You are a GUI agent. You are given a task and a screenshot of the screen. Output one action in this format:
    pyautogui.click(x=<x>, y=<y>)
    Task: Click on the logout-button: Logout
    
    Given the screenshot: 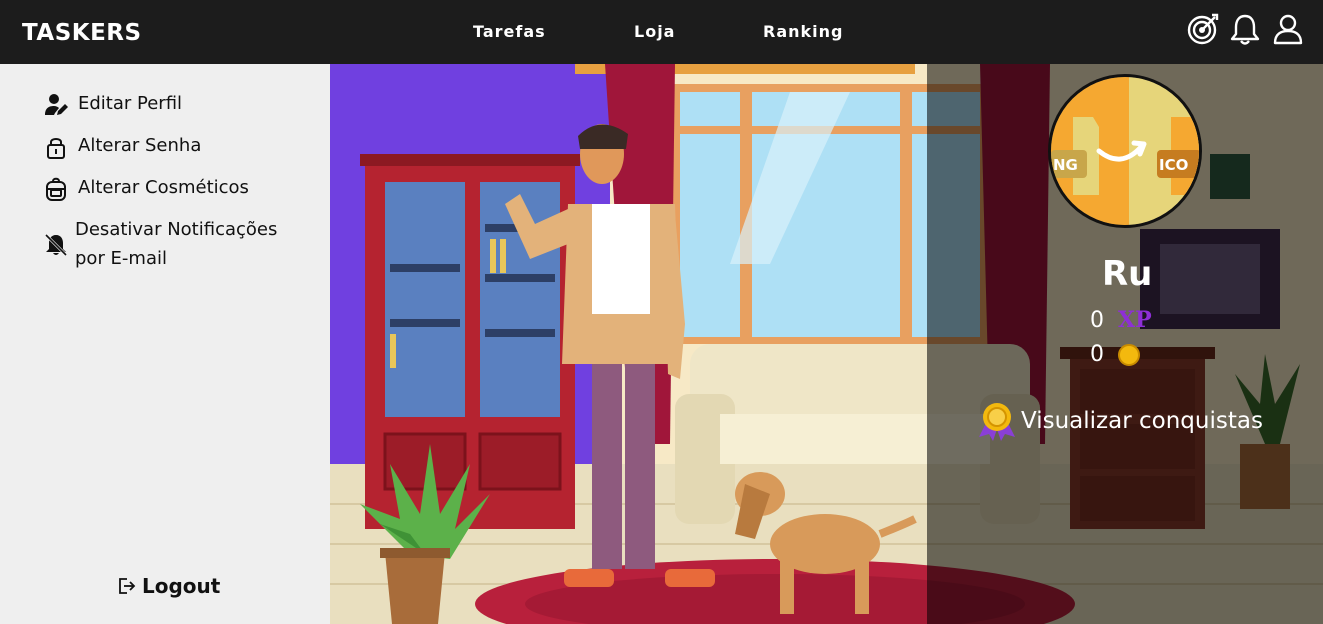 What is the action you would take?
    pyautogui.click(x=169, y=586)
    